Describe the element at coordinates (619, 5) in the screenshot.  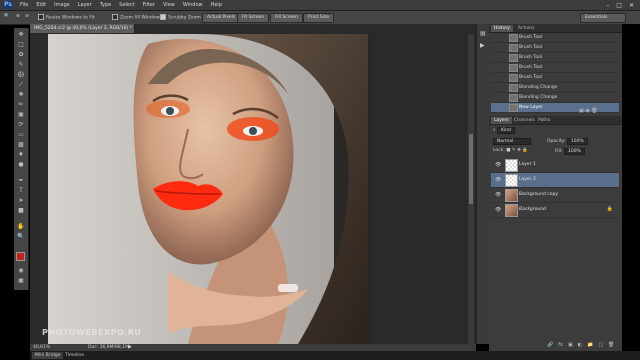
I see `maximize-button: □` at that location.